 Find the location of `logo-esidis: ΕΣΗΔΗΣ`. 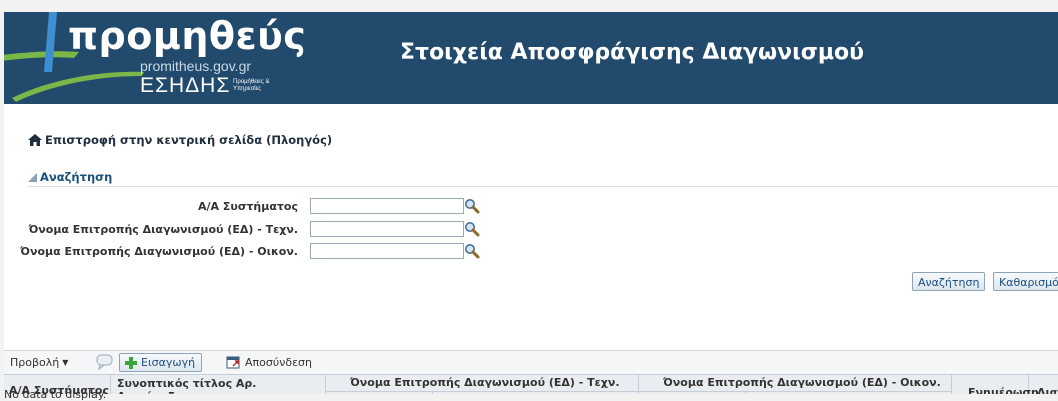

logo-esidis: ΕΣΗΔΗΣ is located at coordinates (185, 85).